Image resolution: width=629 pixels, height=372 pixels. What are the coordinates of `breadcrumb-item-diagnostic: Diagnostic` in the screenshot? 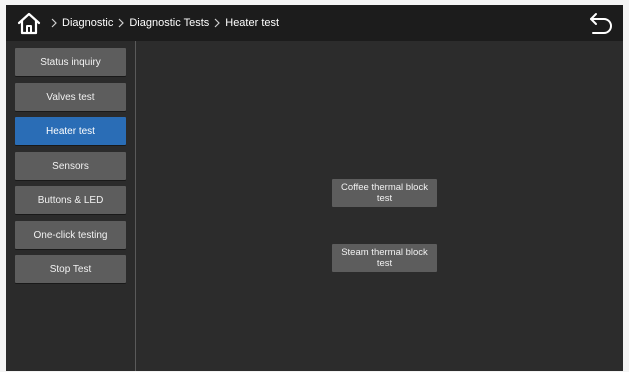 It's located at (87, 23).